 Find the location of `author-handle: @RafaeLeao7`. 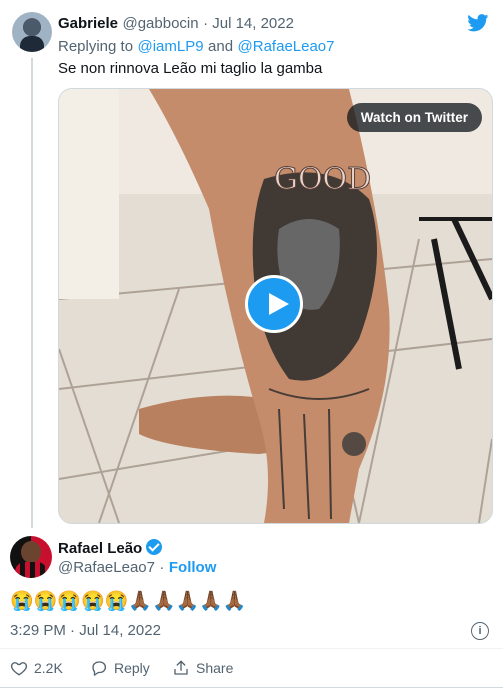

author-handle: @RafaeLeao7 is located at coordinates (106, 567).